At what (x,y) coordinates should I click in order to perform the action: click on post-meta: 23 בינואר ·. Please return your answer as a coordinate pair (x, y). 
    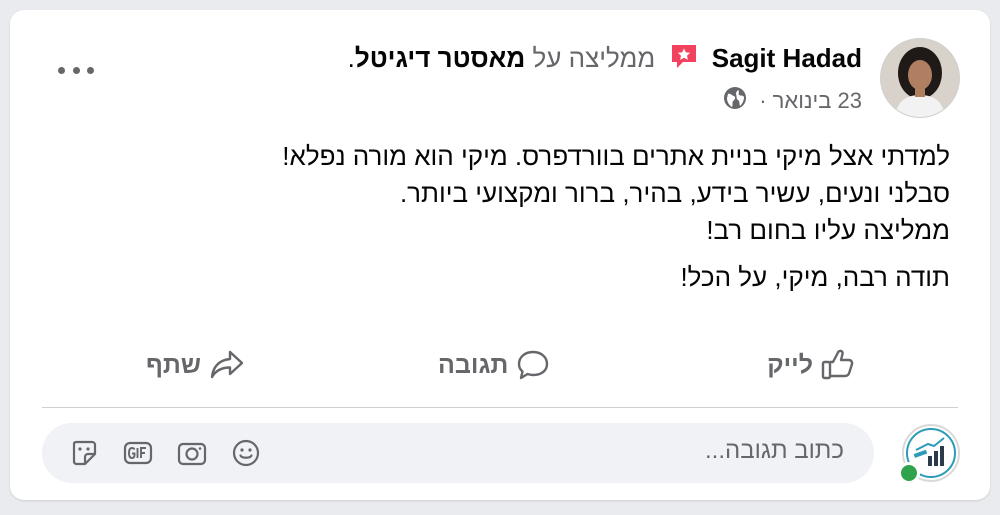
    Looking at the image, I should click on (792, 102).